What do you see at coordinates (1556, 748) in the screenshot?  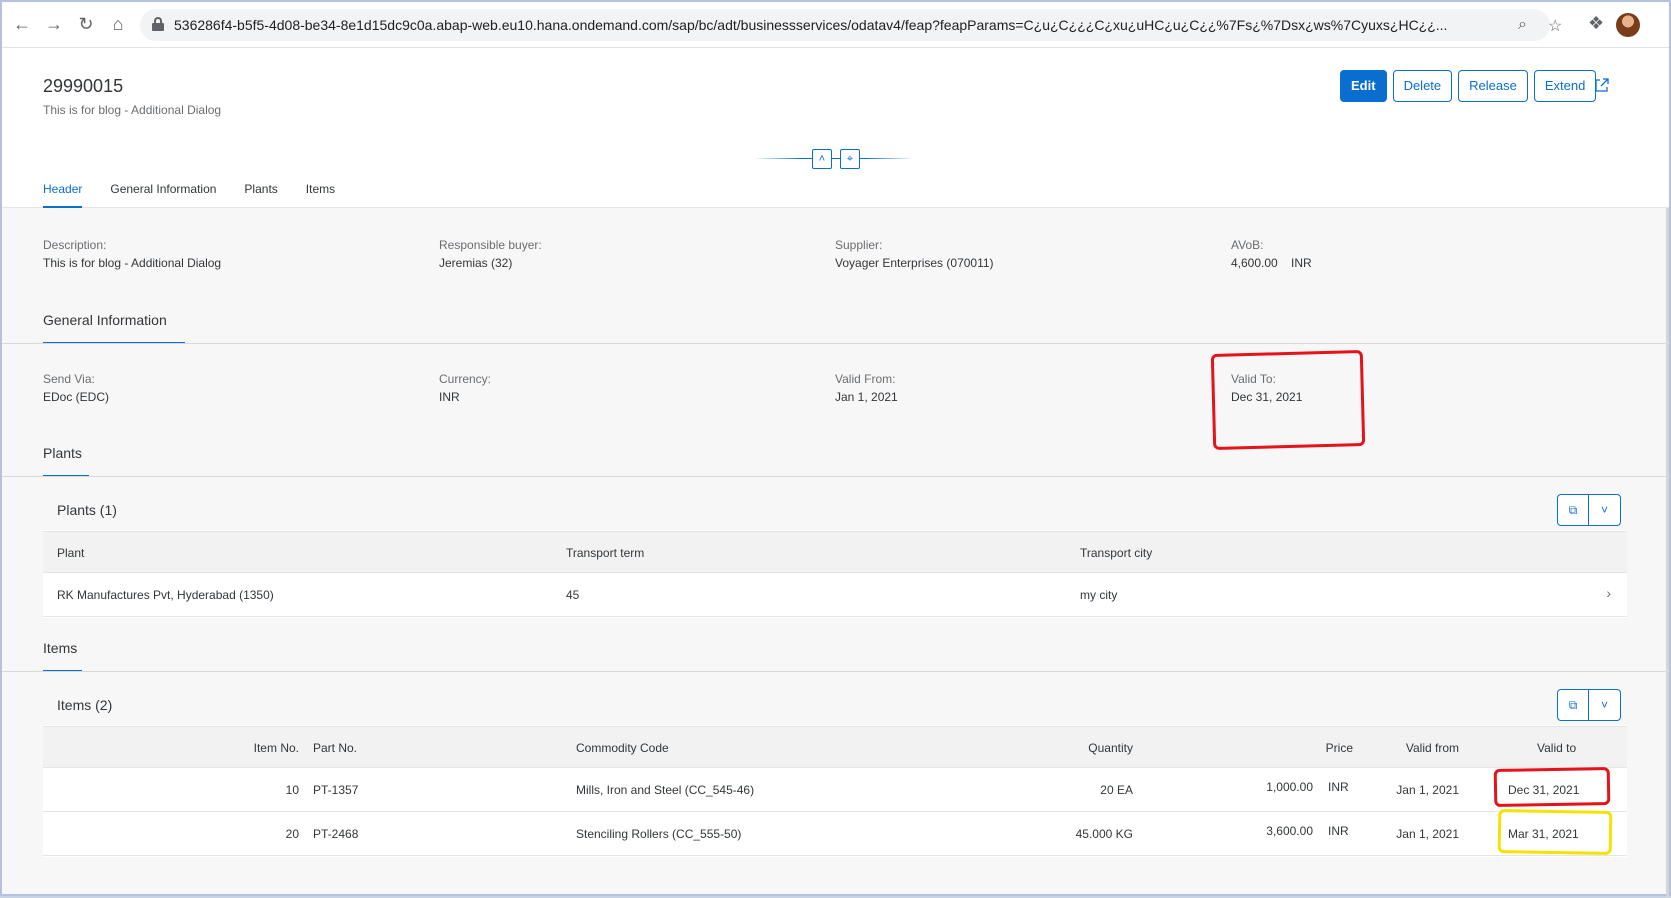 I see `column-header-valid-to: Valid to` at bounding box center [1556, 748].